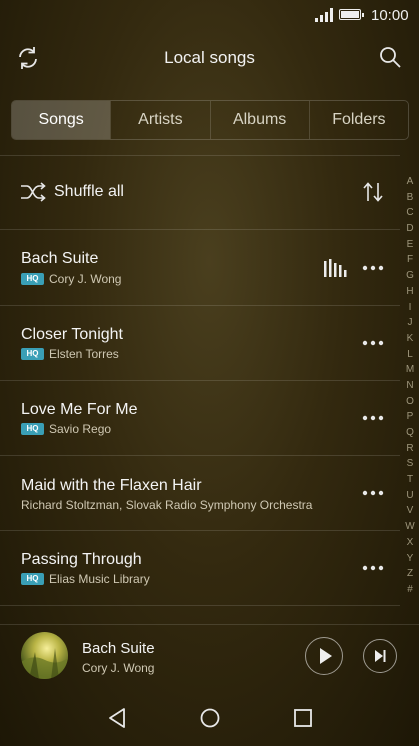  I want to click on alphabet-index-letter: N, so click(410, 386).